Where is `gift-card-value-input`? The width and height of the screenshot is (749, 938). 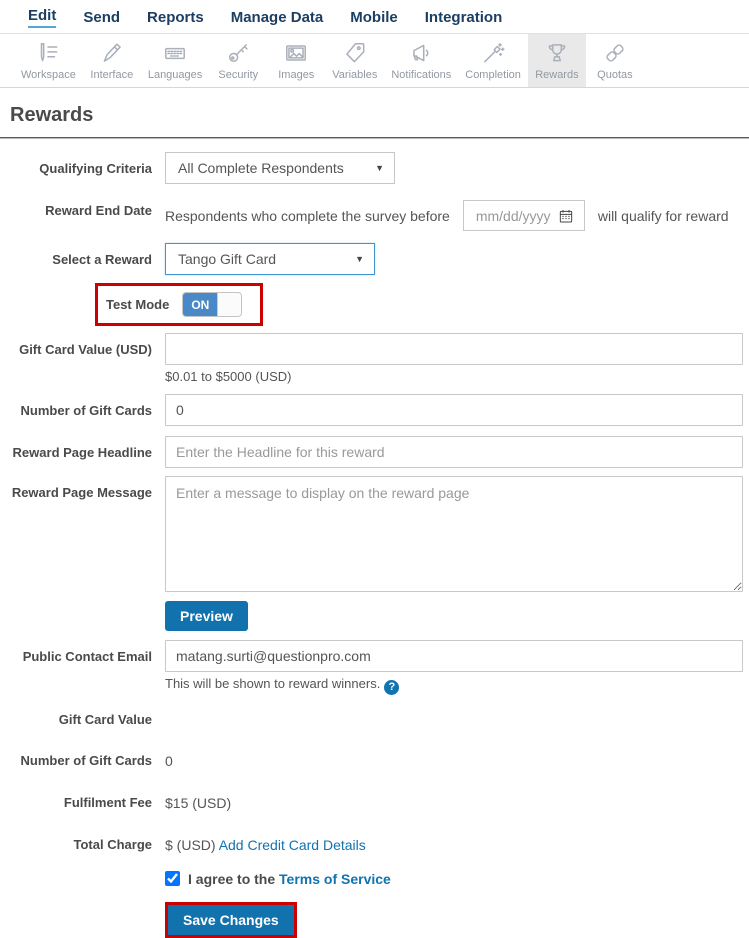 gift-card-value-input is located at coordinates (454, 349).